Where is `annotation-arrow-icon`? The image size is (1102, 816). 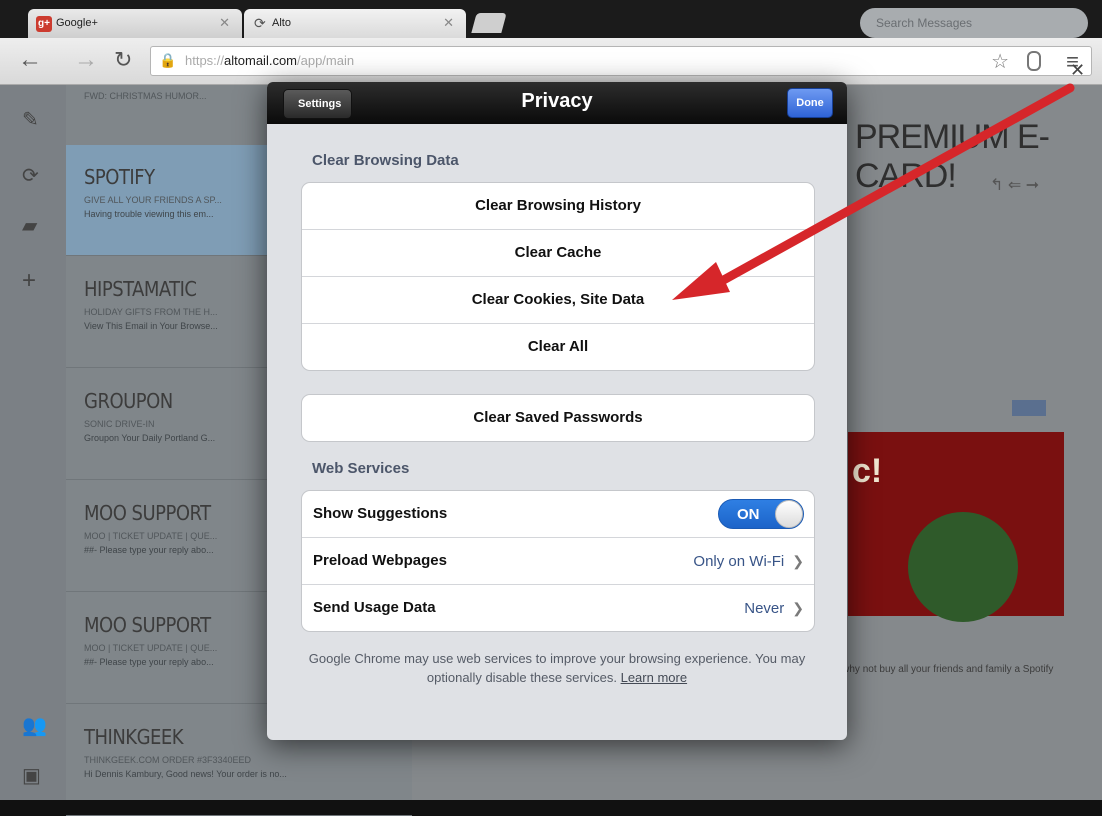
annotation-arrow-icon is located at coordinates (873, 191).